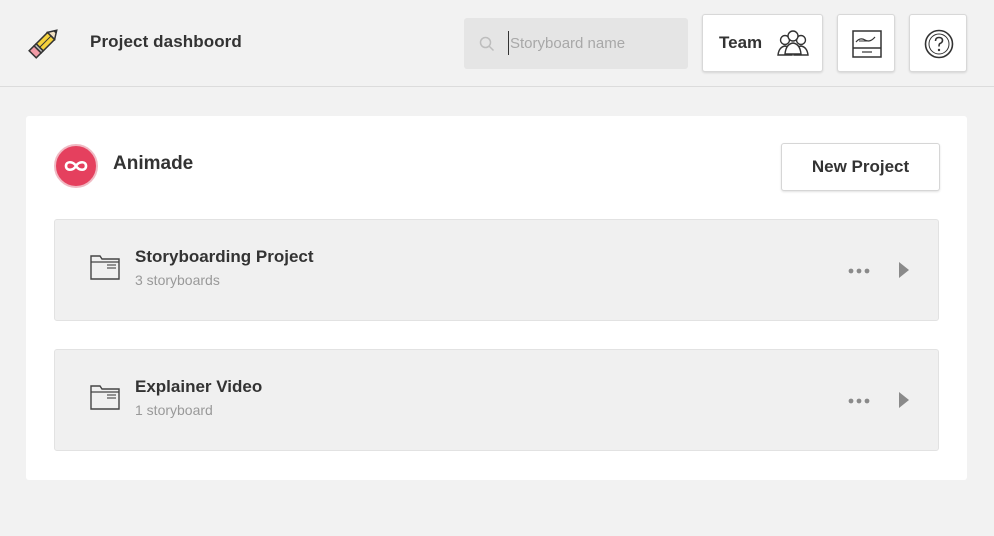  I want to click on project-storyboard-count: 3 storyboards, so click(177, 280).